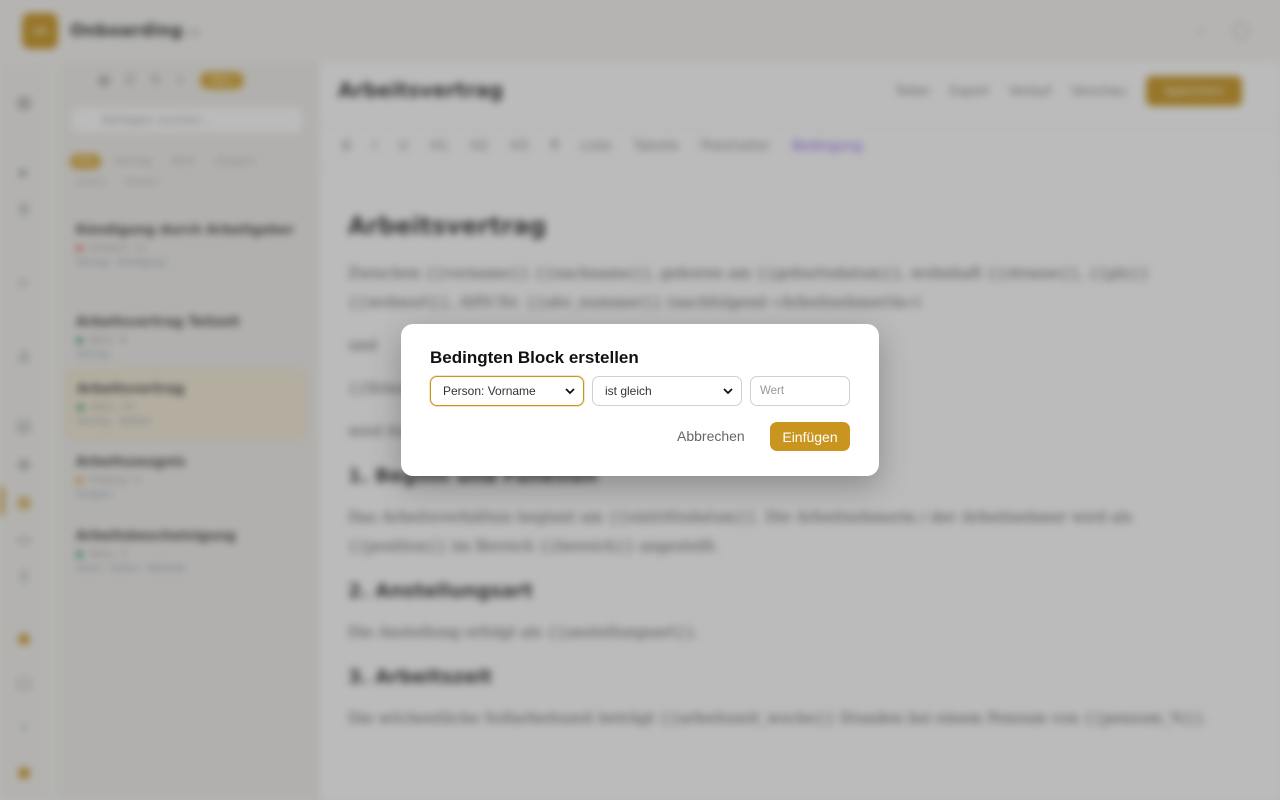 This screenshot has height=800, width=1280. Describe the element at coordinates (772, 391) in the screenshot. I see `value-input-placeholder: Wert` at that location.